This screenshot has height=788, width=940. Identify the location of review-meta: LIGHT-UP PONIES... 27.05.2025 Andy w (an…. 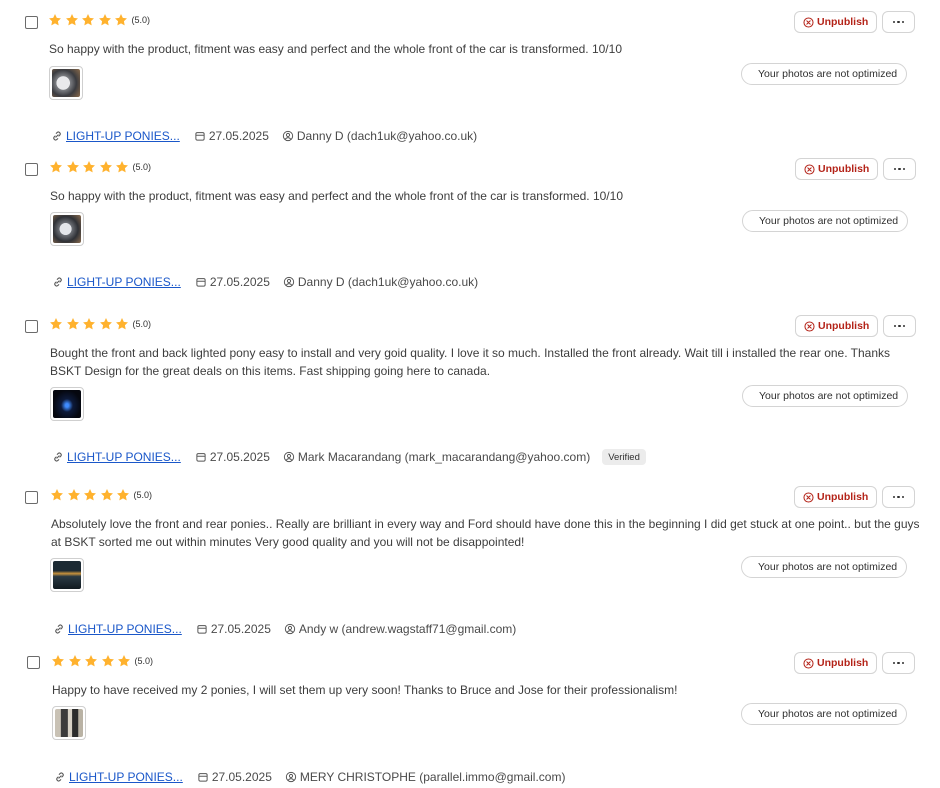
(284, 629).